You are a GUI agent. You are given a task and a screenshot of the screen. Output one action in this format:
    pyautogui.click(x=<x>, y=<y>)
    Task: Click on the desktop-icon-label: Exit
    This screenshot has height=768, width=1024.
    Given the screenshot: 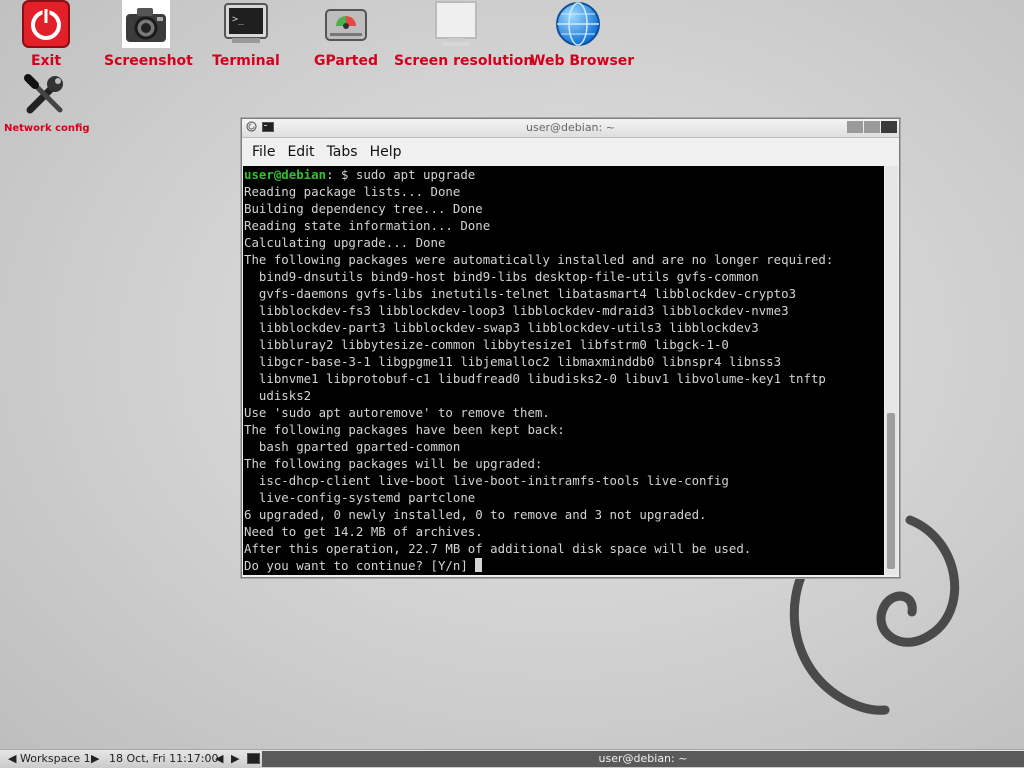 What is the action you would take?
    pyautogui.click(x=46, y=61)
    